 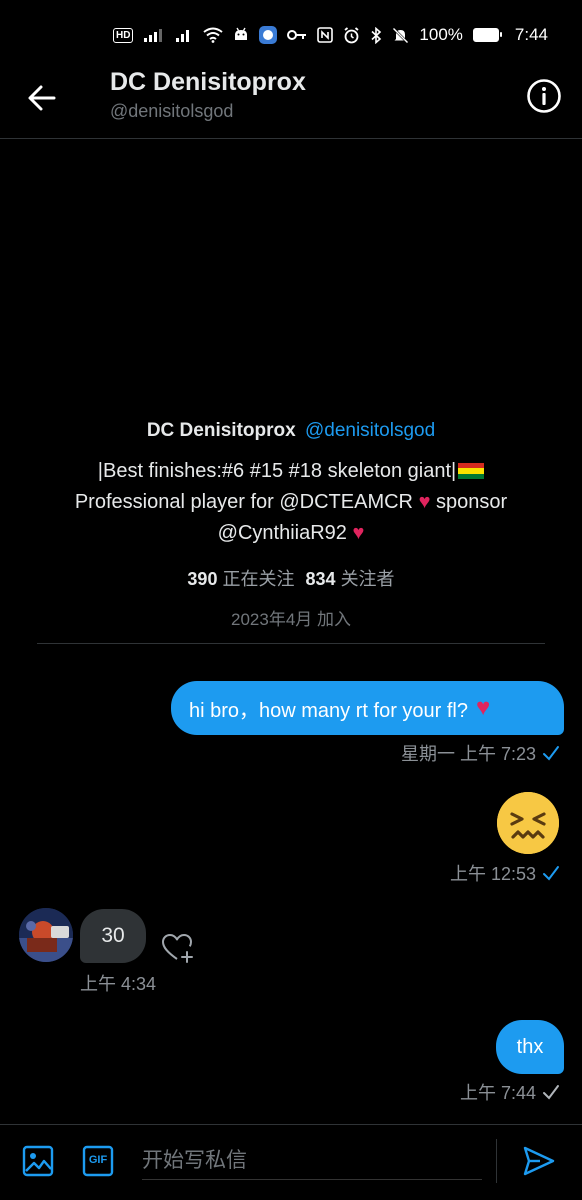 I want to click on followers-count: 834, so click(x=320, y=579).